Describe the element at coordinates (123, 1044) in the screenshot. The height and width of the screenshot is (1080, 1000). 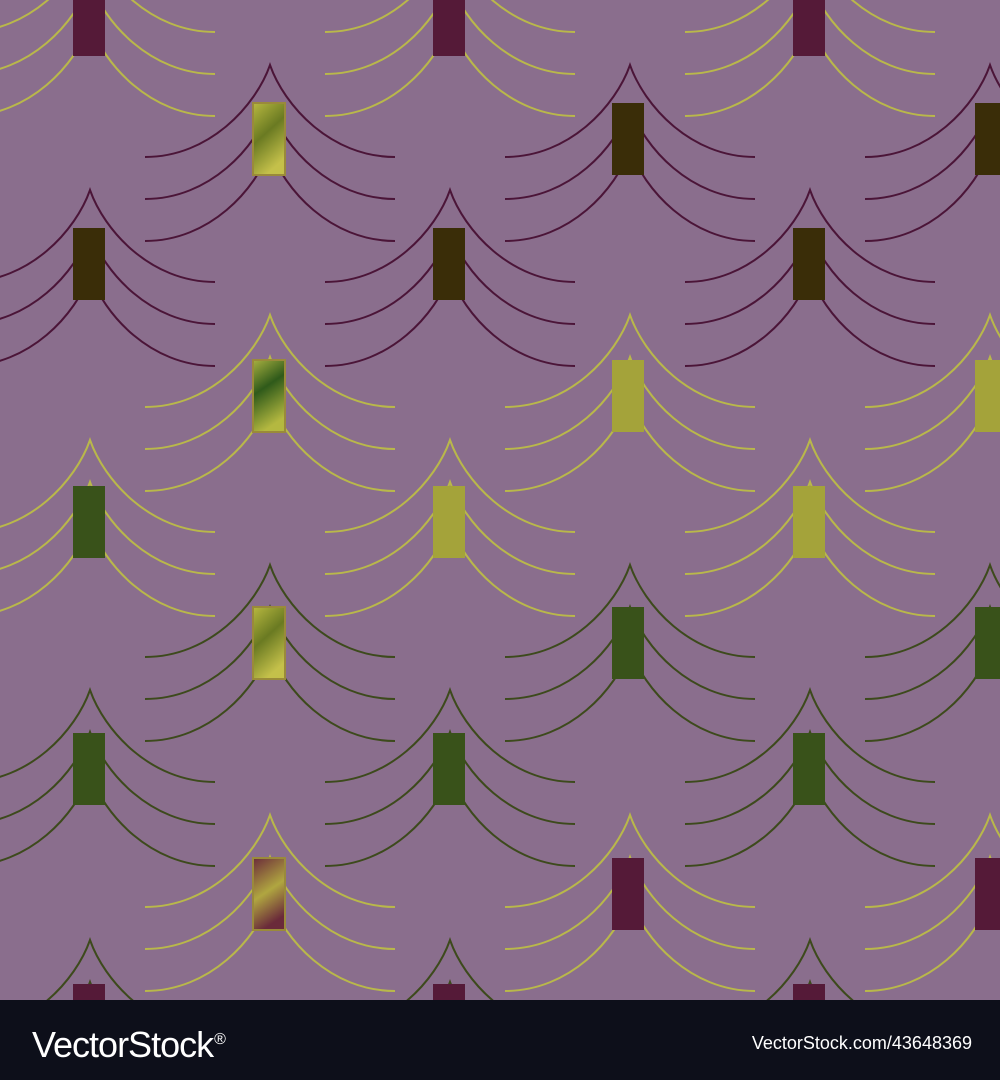
I see `logo-text: VectorStock` at that location.